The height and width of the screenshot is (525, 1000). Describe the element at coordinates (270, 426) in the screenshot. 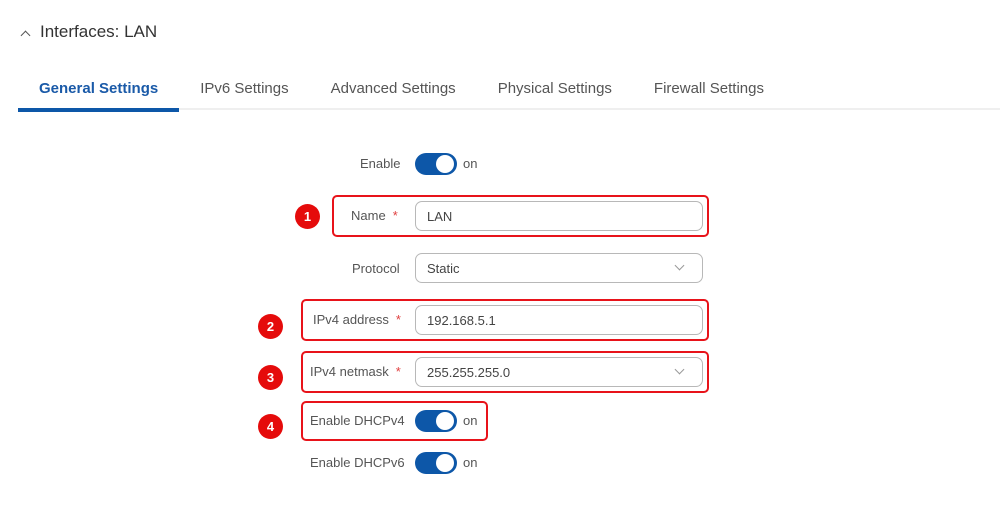

I see `annotation-badge-4: 4` at that location.